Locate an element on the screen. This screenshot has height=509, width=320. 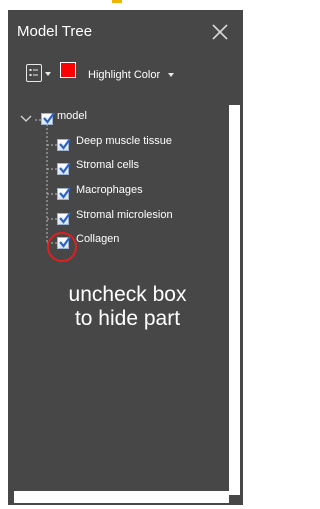
annotation-line-2: to hide part is located at coordinates (127, 318).